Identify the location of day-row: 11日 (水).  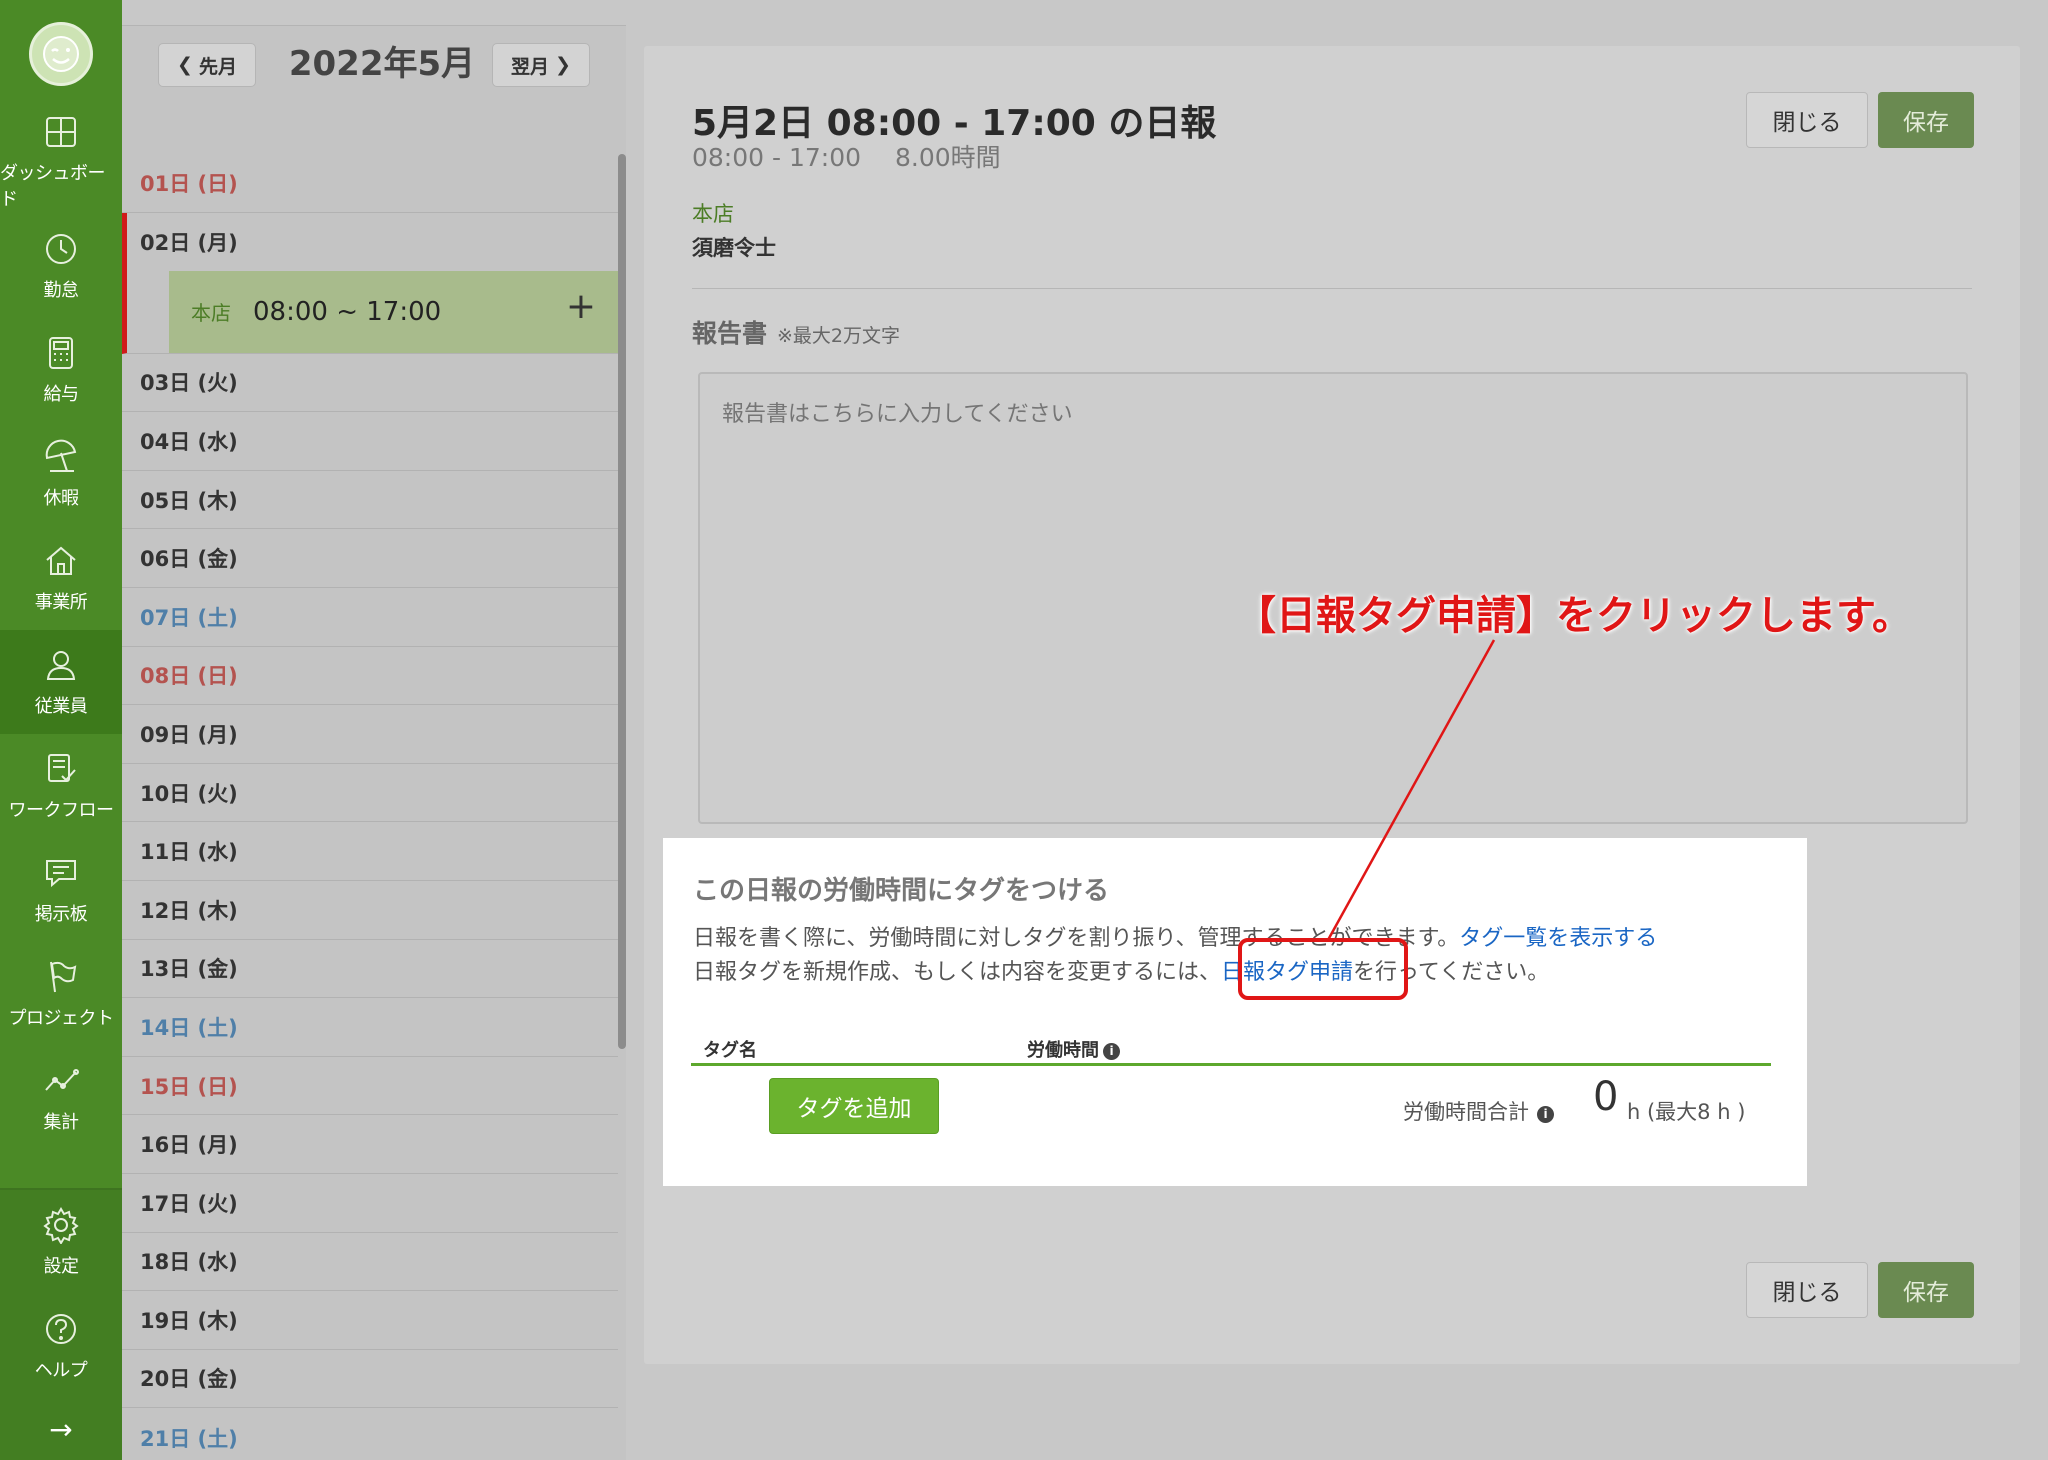
(370, 851).